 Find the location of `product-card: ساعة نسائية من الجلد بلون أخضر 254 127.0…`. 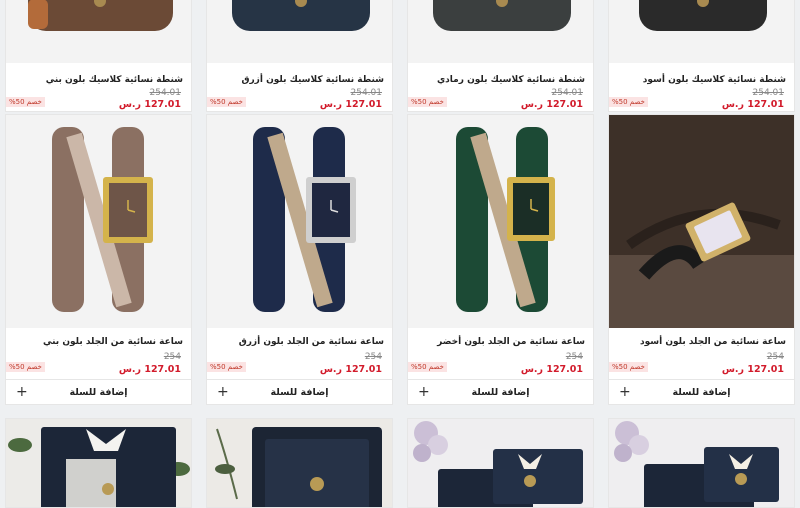

product-card: ساعة نسائية من الجلد بلون أخضر 254 127.0… is located at coordinates (500, 259).